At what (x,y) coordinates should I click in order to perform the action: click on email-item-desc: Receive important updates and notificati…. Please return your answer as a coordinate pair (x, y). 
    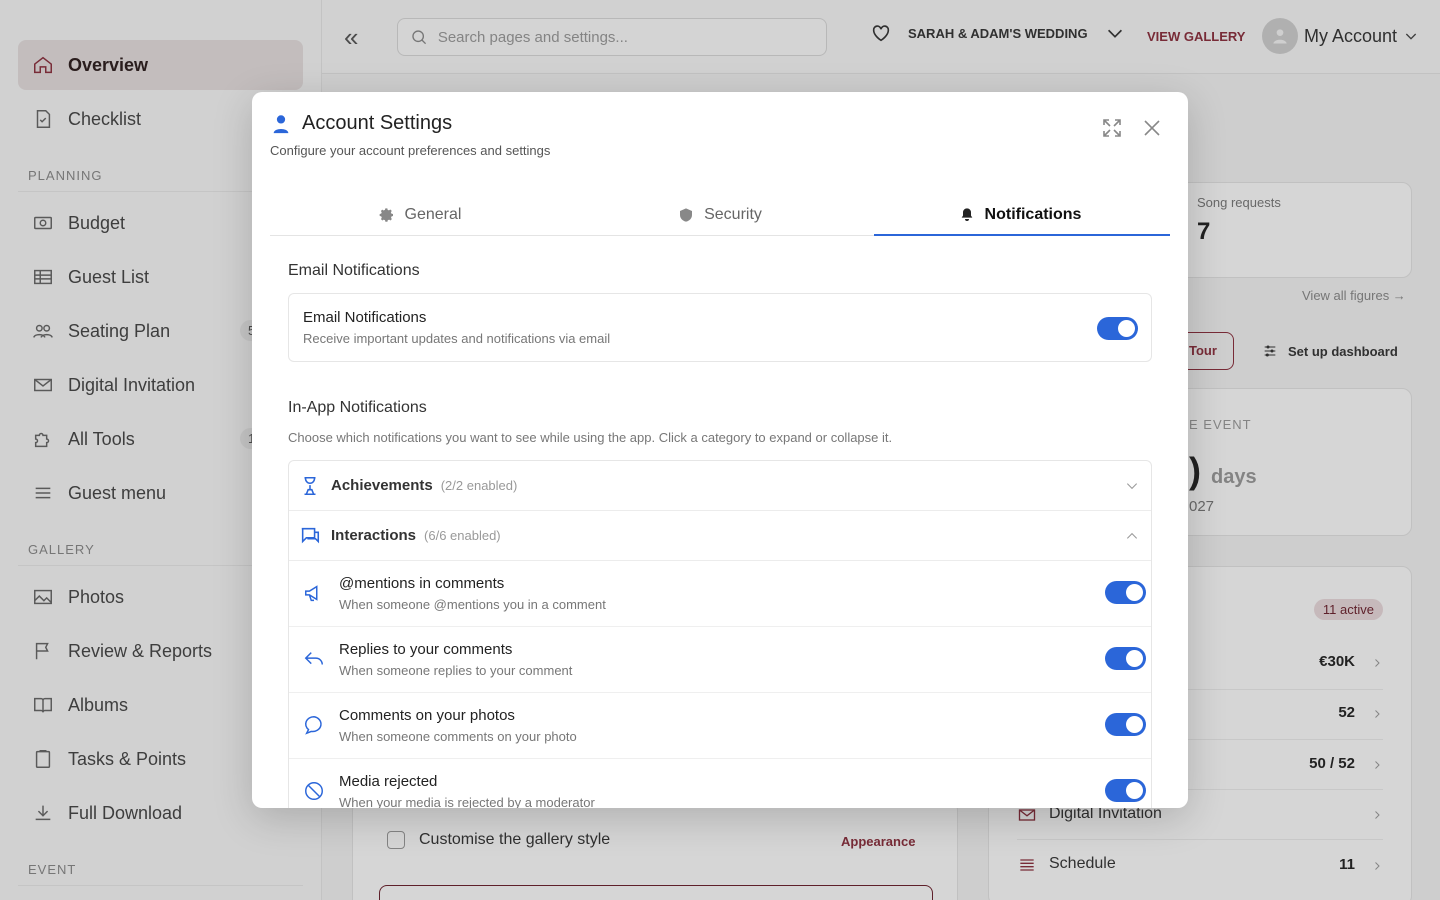
    Looking at the image, I should click on (457, 338).